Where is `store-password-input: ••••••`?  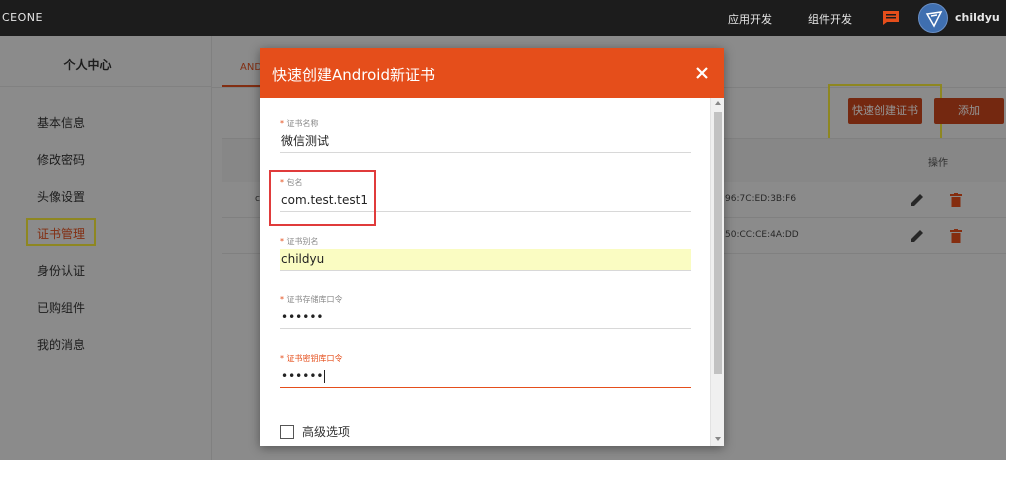
store-password-input: •••••• is located at coordinates (485, 318).